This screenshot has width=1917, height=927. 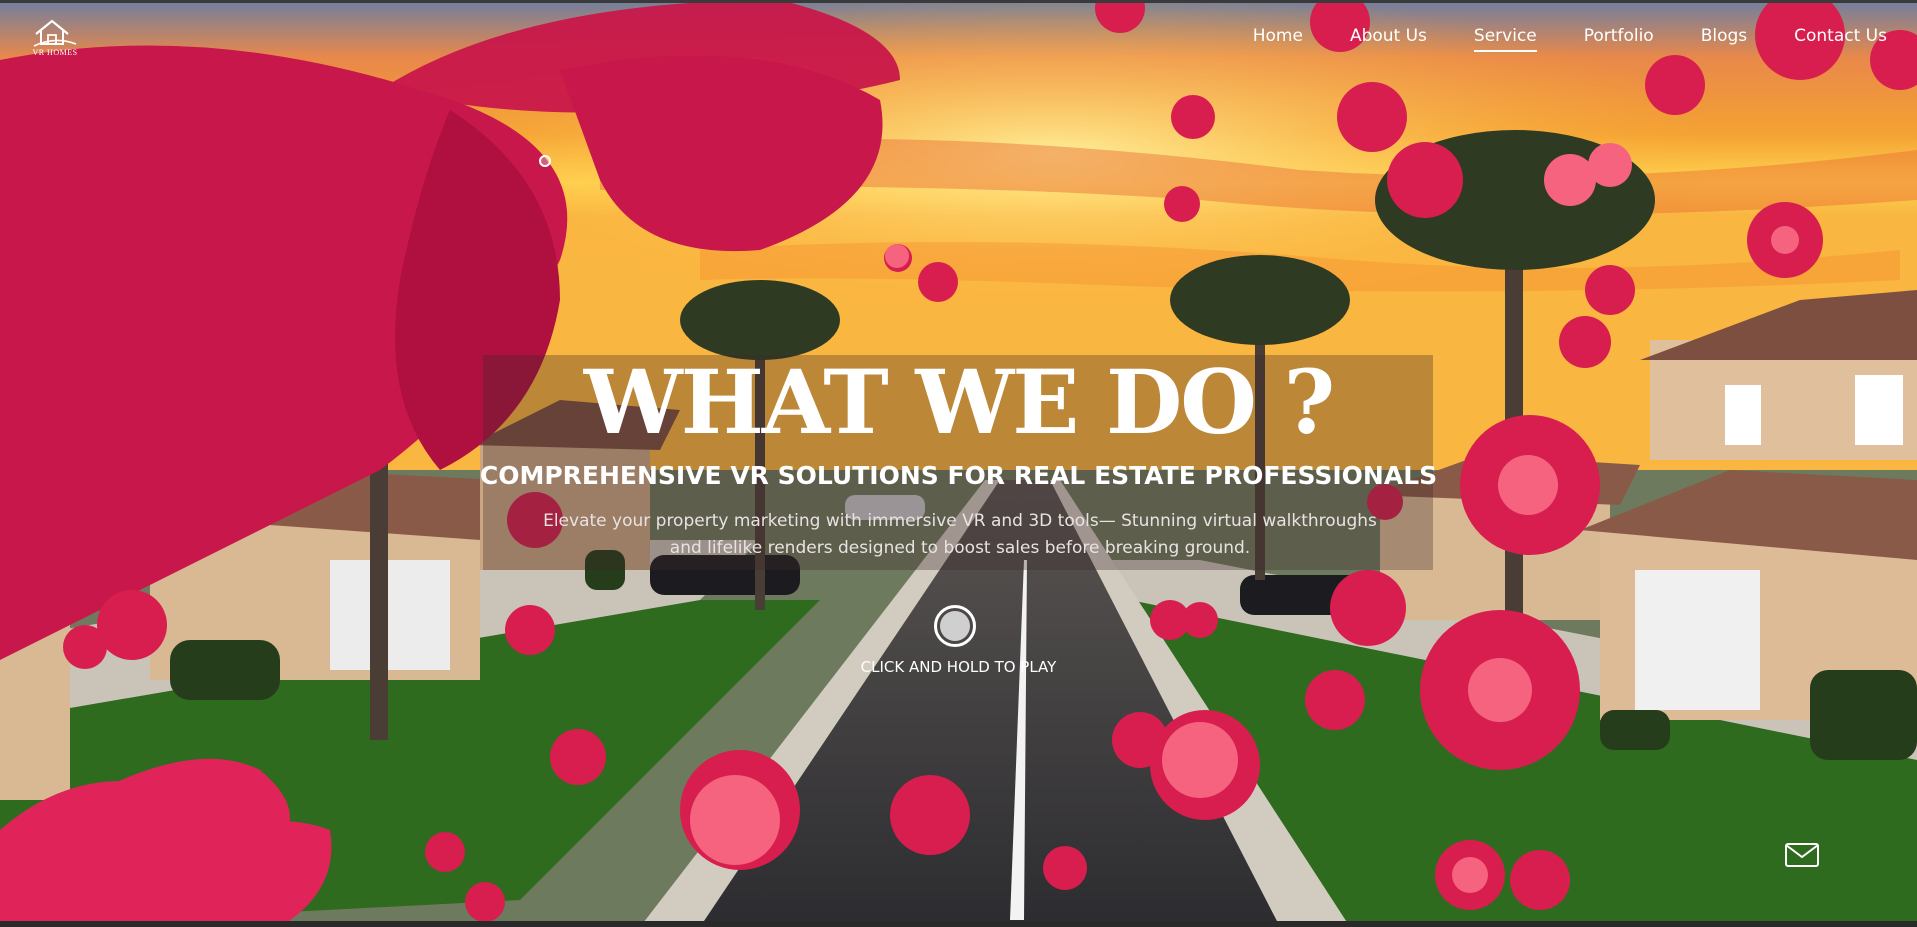 I want to click on top-border, so click(x=958, y=1).